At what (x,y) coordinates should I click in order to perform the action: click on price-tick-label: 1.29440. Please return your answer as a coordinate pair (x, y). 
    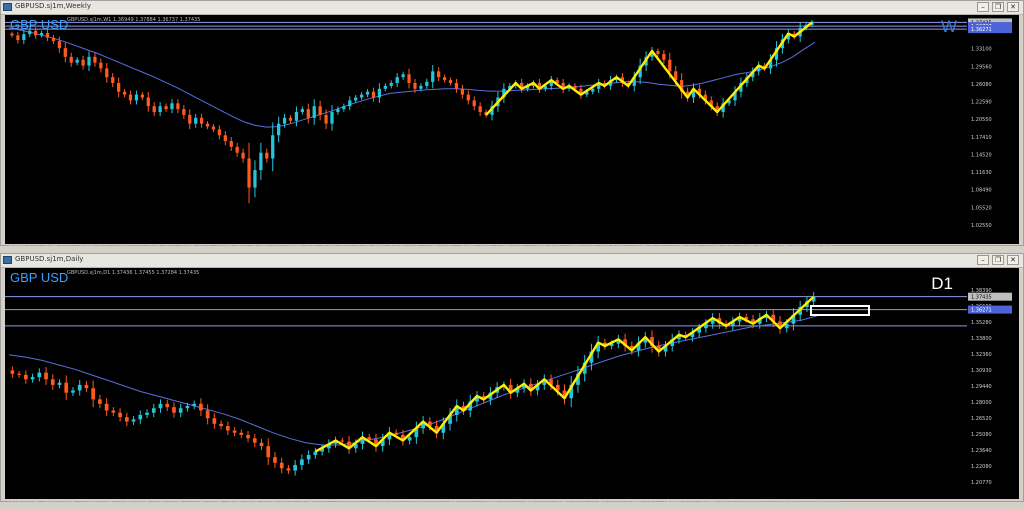
    Looking at the image, I should click on (981, 387).